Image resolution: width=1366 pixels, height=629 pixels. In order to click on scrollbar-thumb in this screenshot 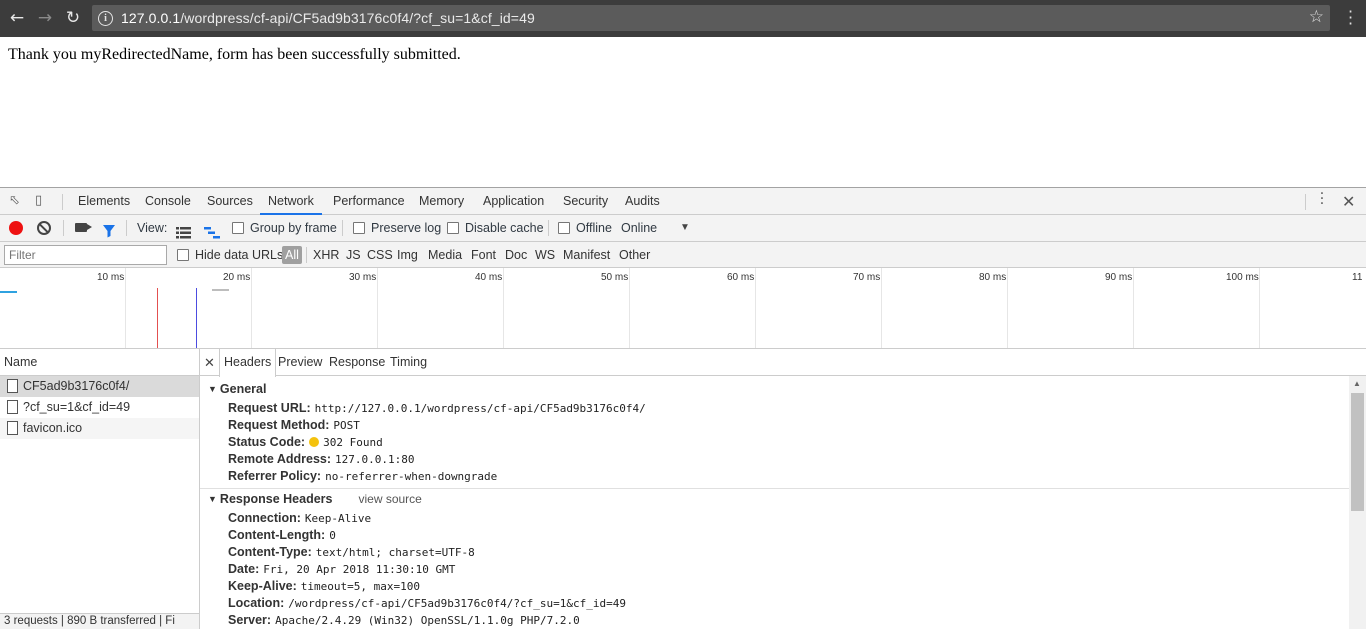, I will do `click(1357, 452)`.